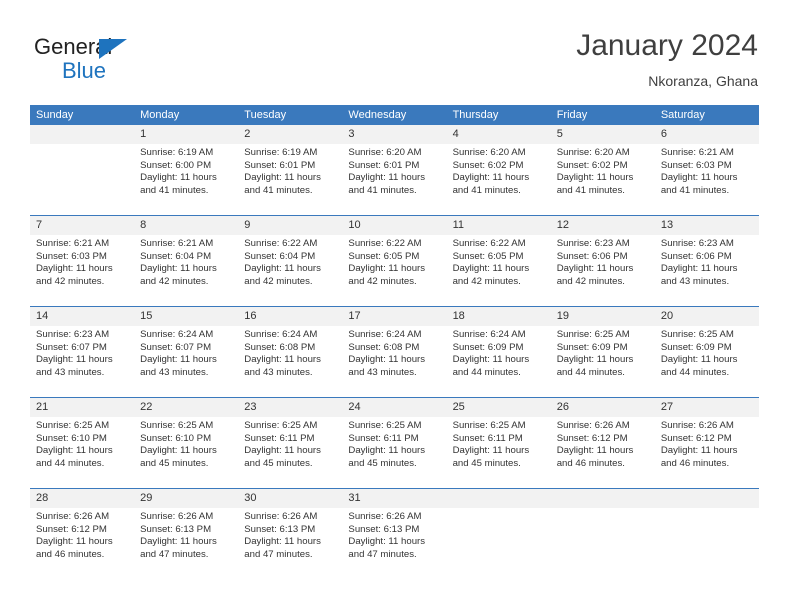 This screenshot has height=612, width=792. I want to click on day-number: 26, so click(603, 407).